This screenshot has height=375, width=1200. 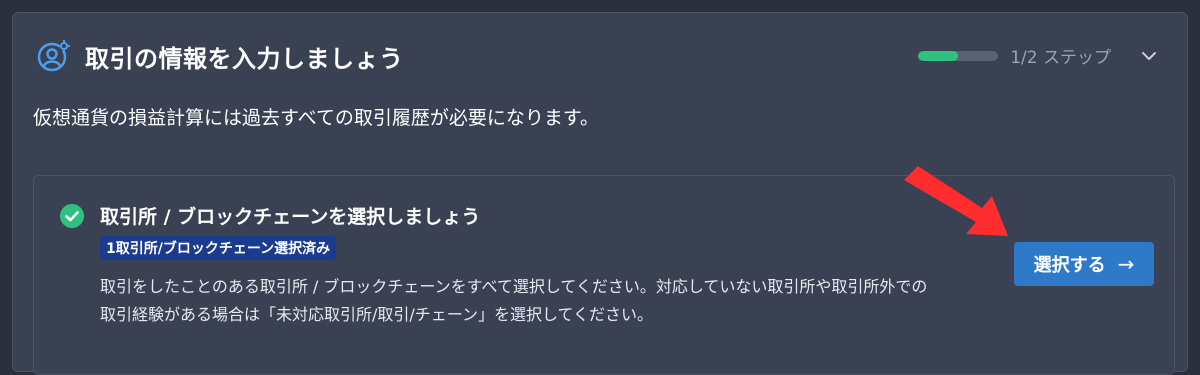 I want to click on step-title: 取引所 / ブロックチェーンを選択しましょう, so click(x=290, y=217).